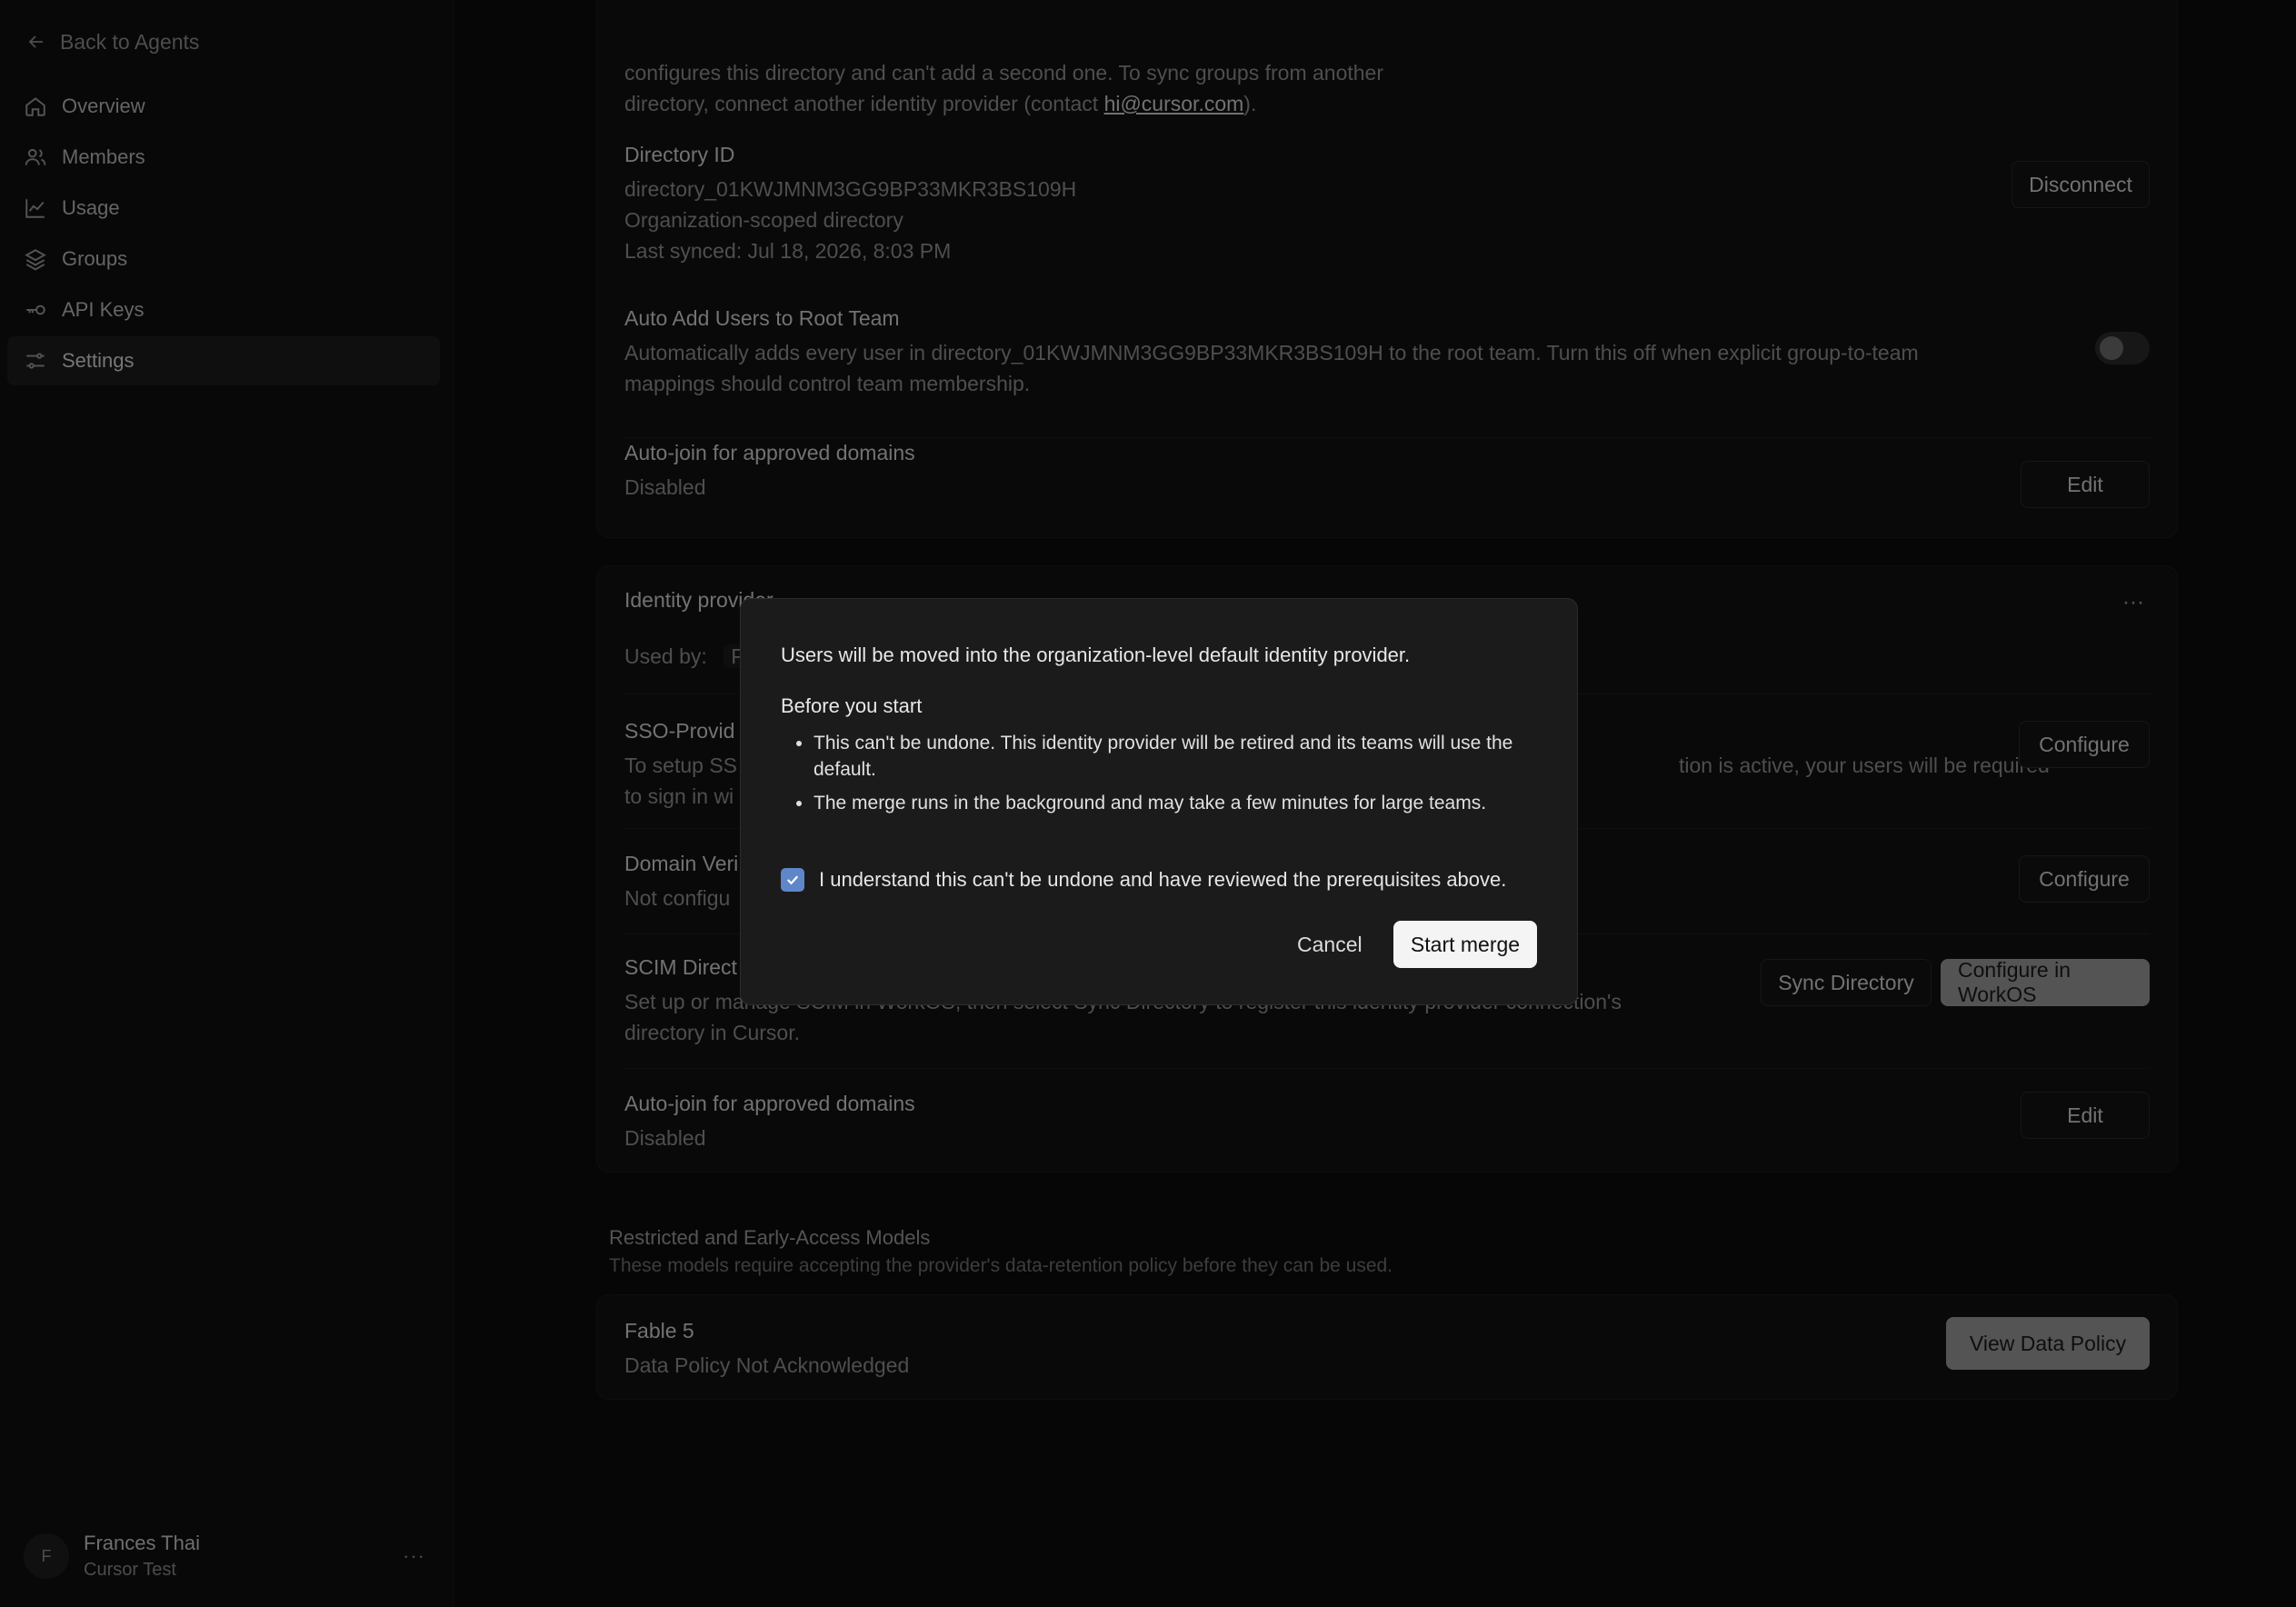 This screenshot has width=2296, height=1607. What do you see at coordinates (1465, 945) in the screenshot?
I see `start-merge-button: Start merge` at bounding box center [1465, 945].